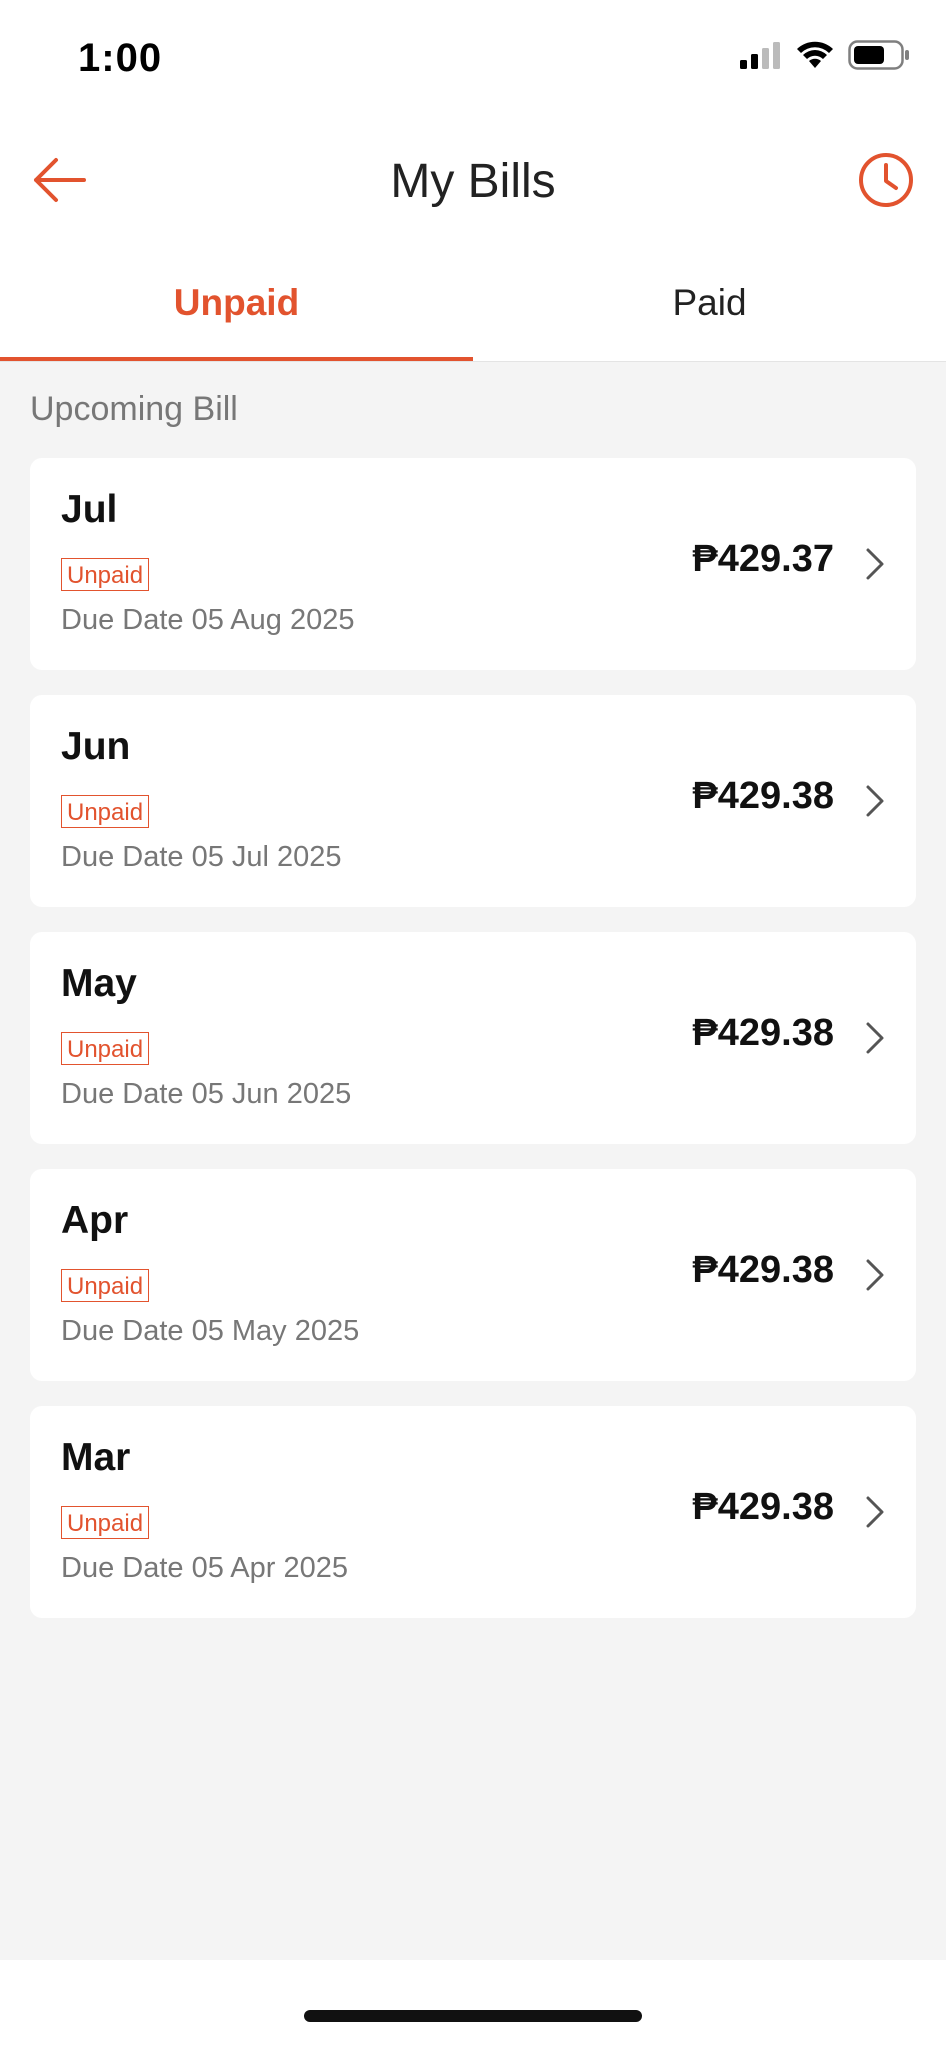 This screenshot has height=2048, width=946. I want to click on bill-amount: ₱429.37, so click(763, 559).